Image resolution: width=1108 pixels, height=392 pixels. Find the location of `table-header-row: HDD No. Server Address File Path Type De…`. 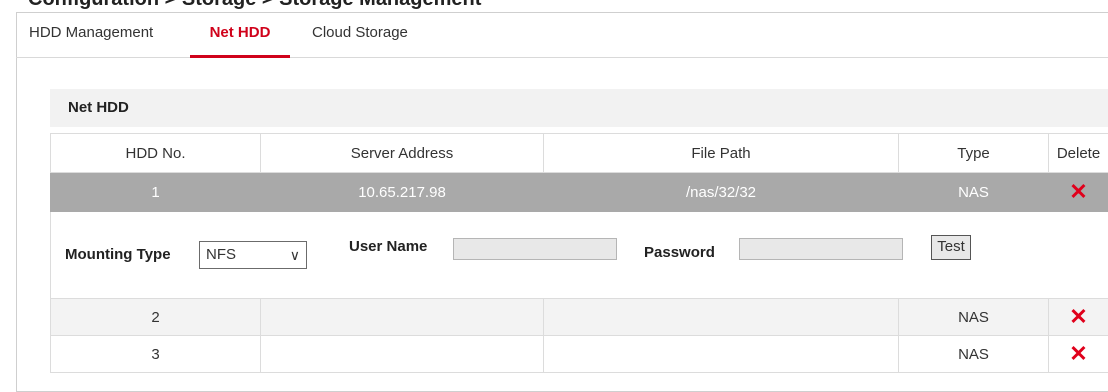

table-header-row: HDD No. Server Address File Path Type De… is located at coordinates (579, 153).